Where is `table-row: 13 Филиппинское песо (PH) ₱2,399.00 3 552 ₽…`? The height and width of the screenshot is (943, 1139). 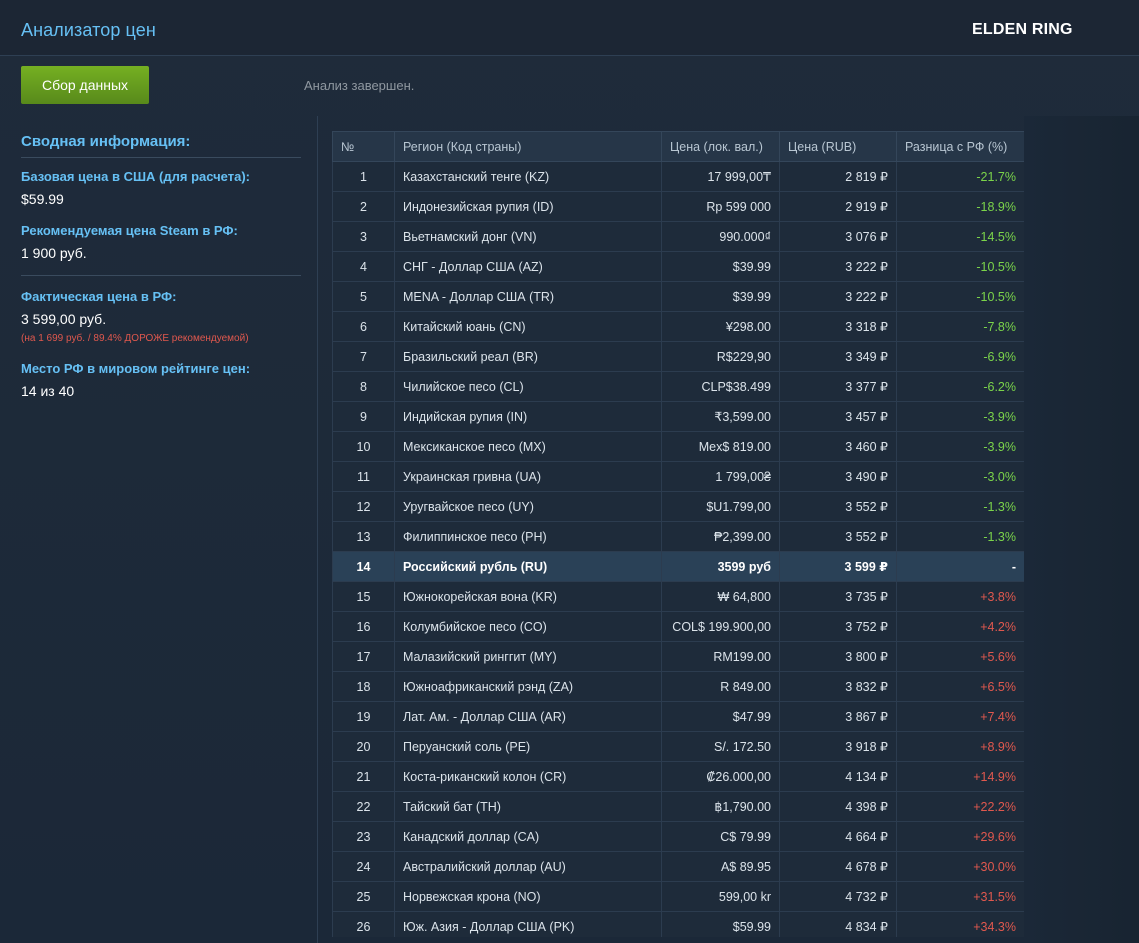 table-row: 13 Филиппинское песо (PH) ₱2,399.00 3 552 ₽… is located at coordinates (678, 536).